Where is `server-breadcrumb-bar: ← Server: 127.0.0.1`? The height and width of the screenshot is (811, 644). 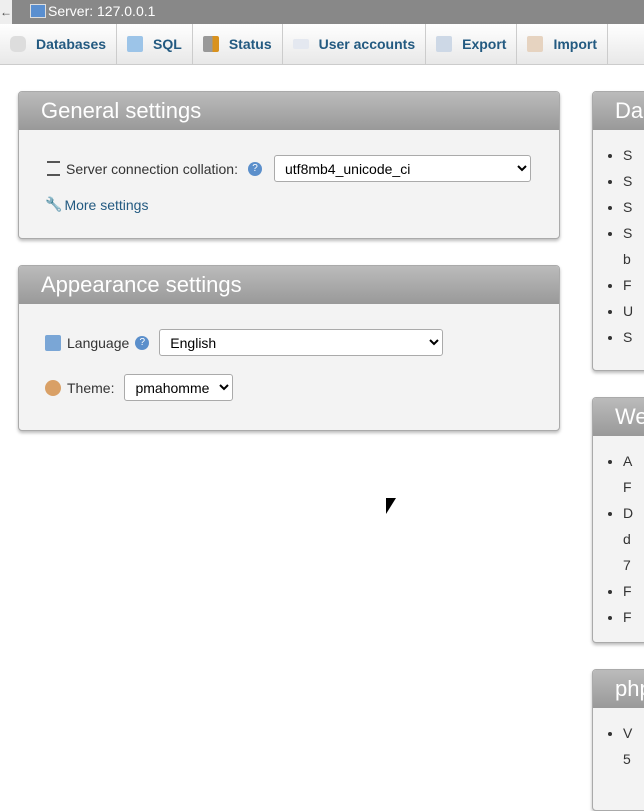 server-breadcrumb-bar: ← Server: 127.0.0.1 is located at coordinates (322, 12).